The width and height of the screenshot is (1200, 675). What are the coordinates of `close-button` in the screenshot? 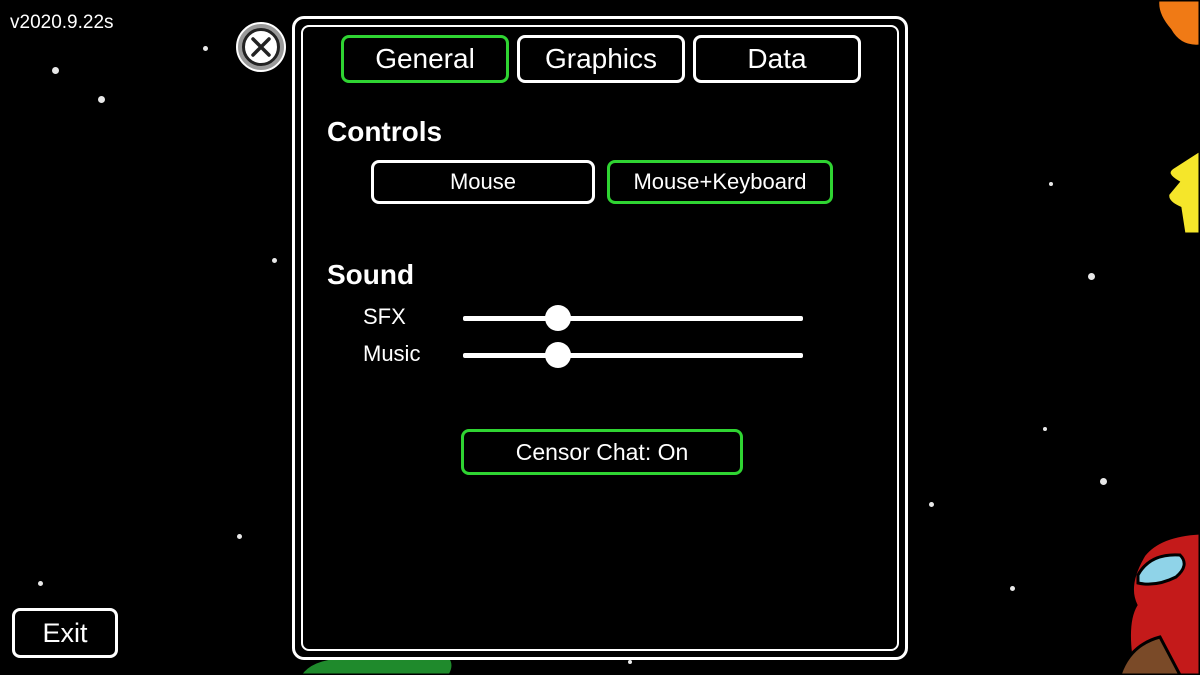 It's located at (261, 47).